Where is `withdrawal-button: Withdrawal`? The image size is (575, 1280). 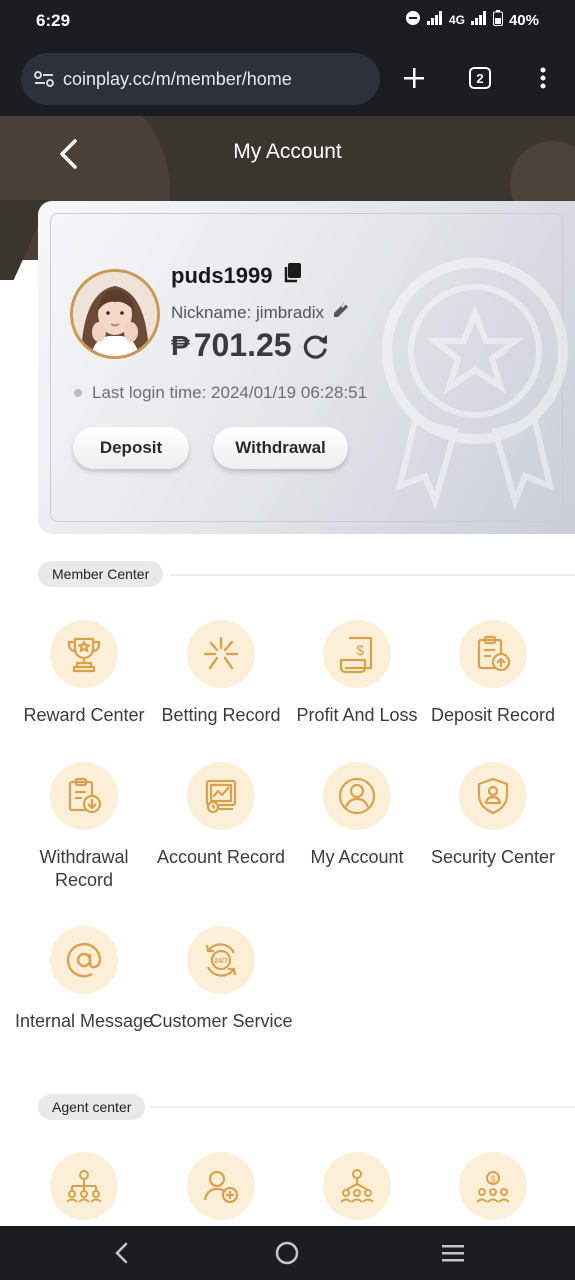 withdrawal-button: Withdrawal is located at coordinates (280, 448).